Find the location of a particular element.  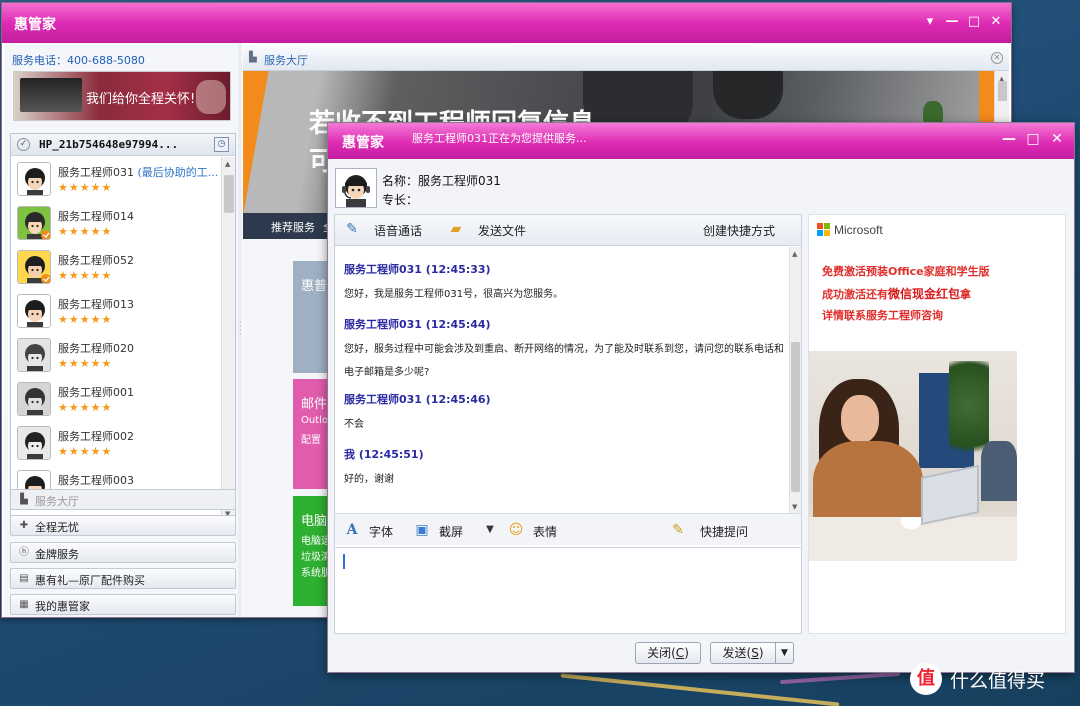

ad-line: 成功激活还有微信现金红包拿 is located at coordinates (896, 293).